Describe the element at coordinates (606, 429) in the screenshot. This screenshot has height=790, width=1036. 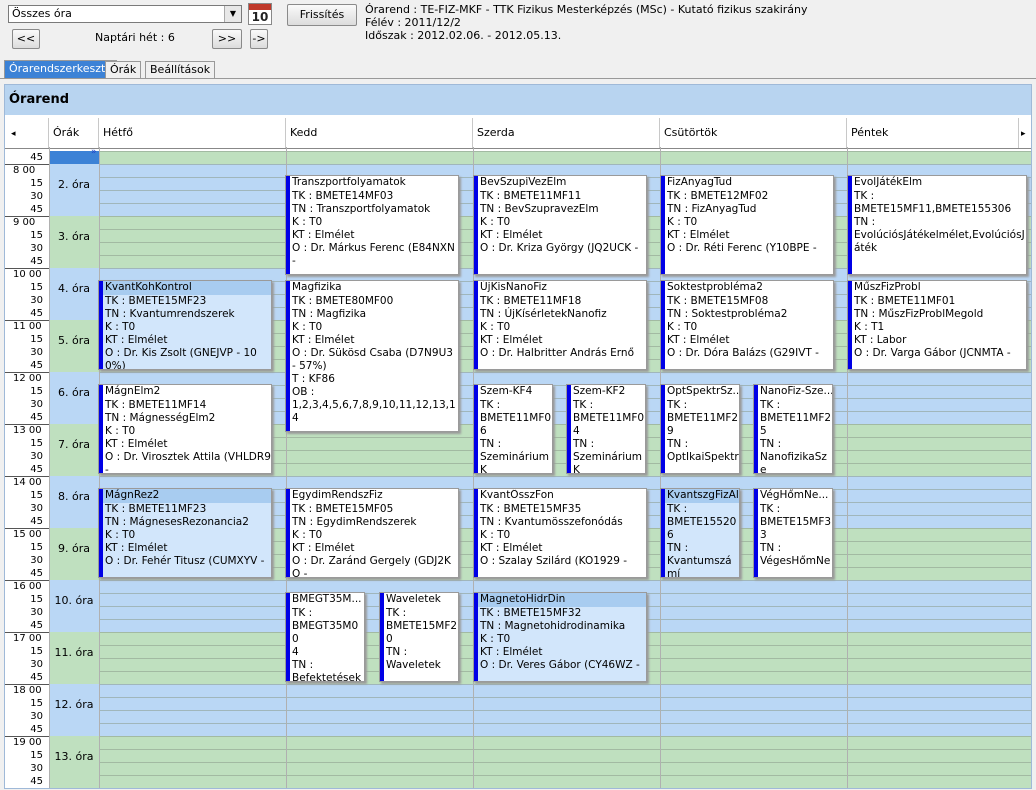
I see `course-card: Szem-KF2 TK : BMETE11MF0 4 TN : SzemináriumK` at that location.